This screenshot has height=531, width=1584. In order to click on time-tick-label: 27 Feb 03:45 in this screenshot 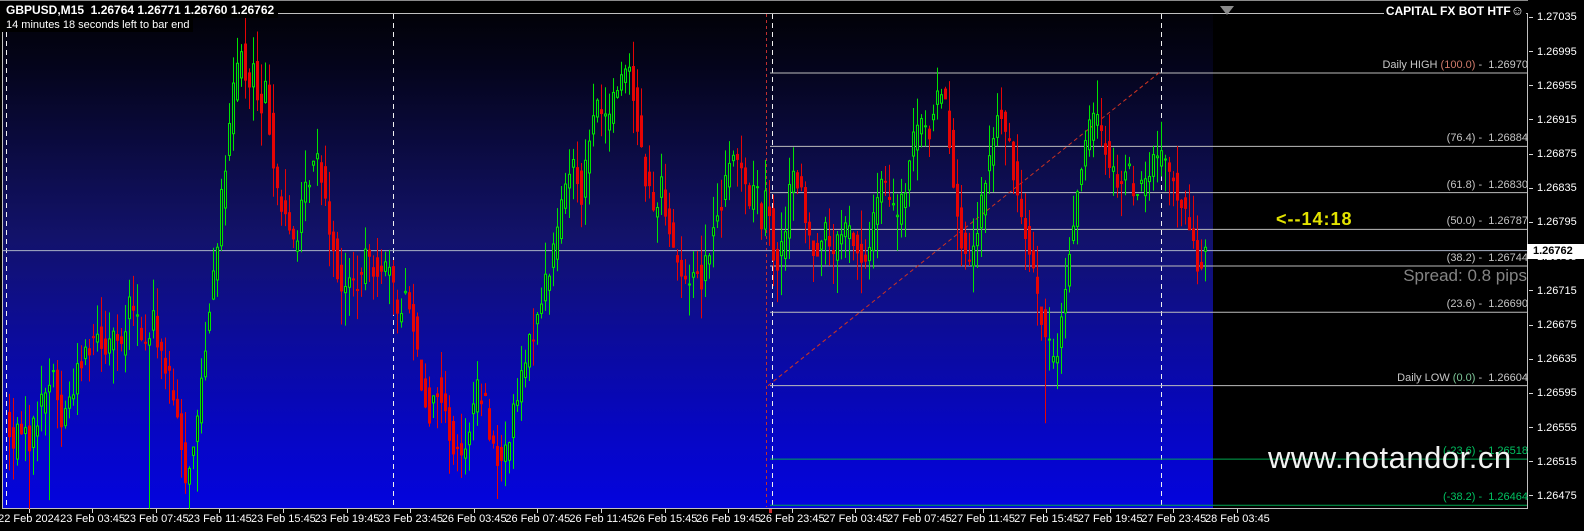, I will do `click(856, 519)`.